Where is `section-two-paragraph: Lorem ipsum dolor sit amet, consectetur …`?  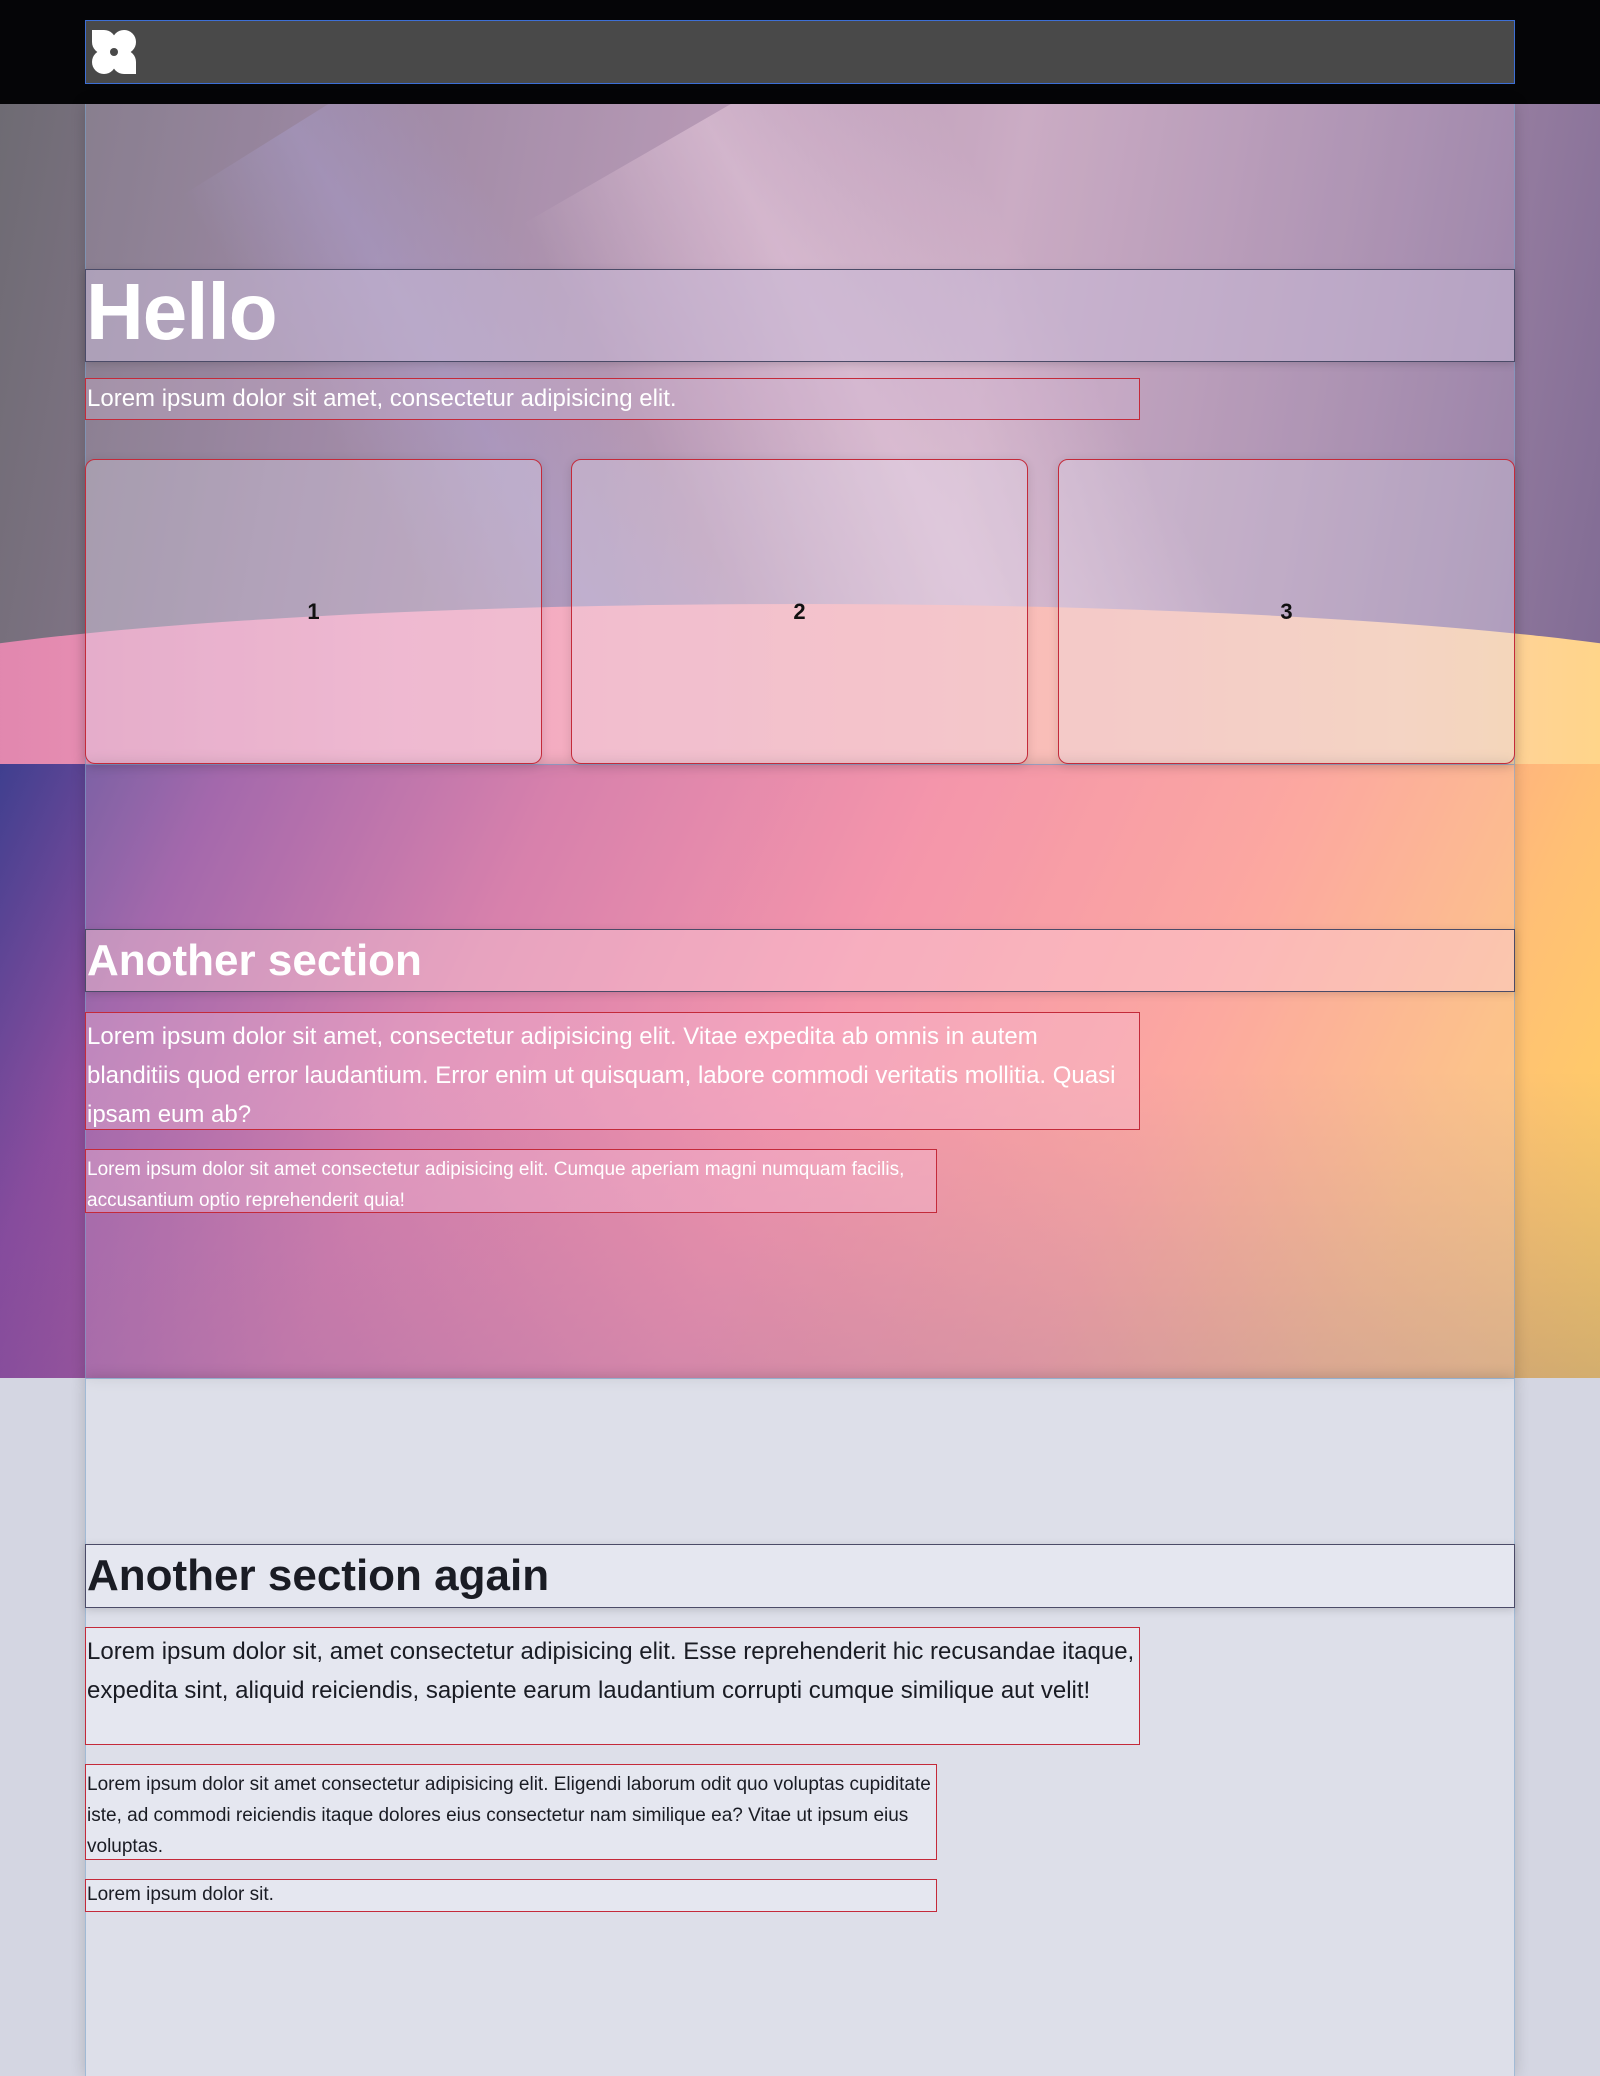 section-two-paragraph: Lorem ipsum dolor sit amet, consectetur … is located at coordinates (612, 1071).